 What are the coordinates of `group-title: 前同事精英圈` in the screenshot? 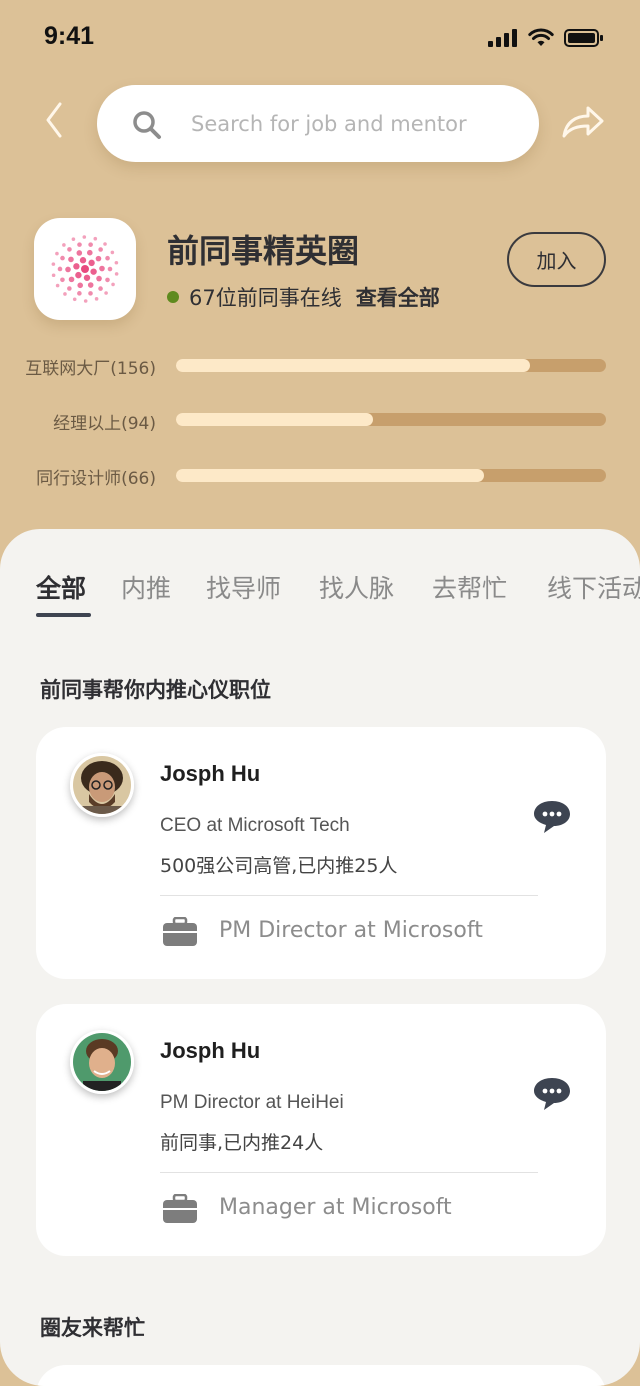 It's located at (263, 251).